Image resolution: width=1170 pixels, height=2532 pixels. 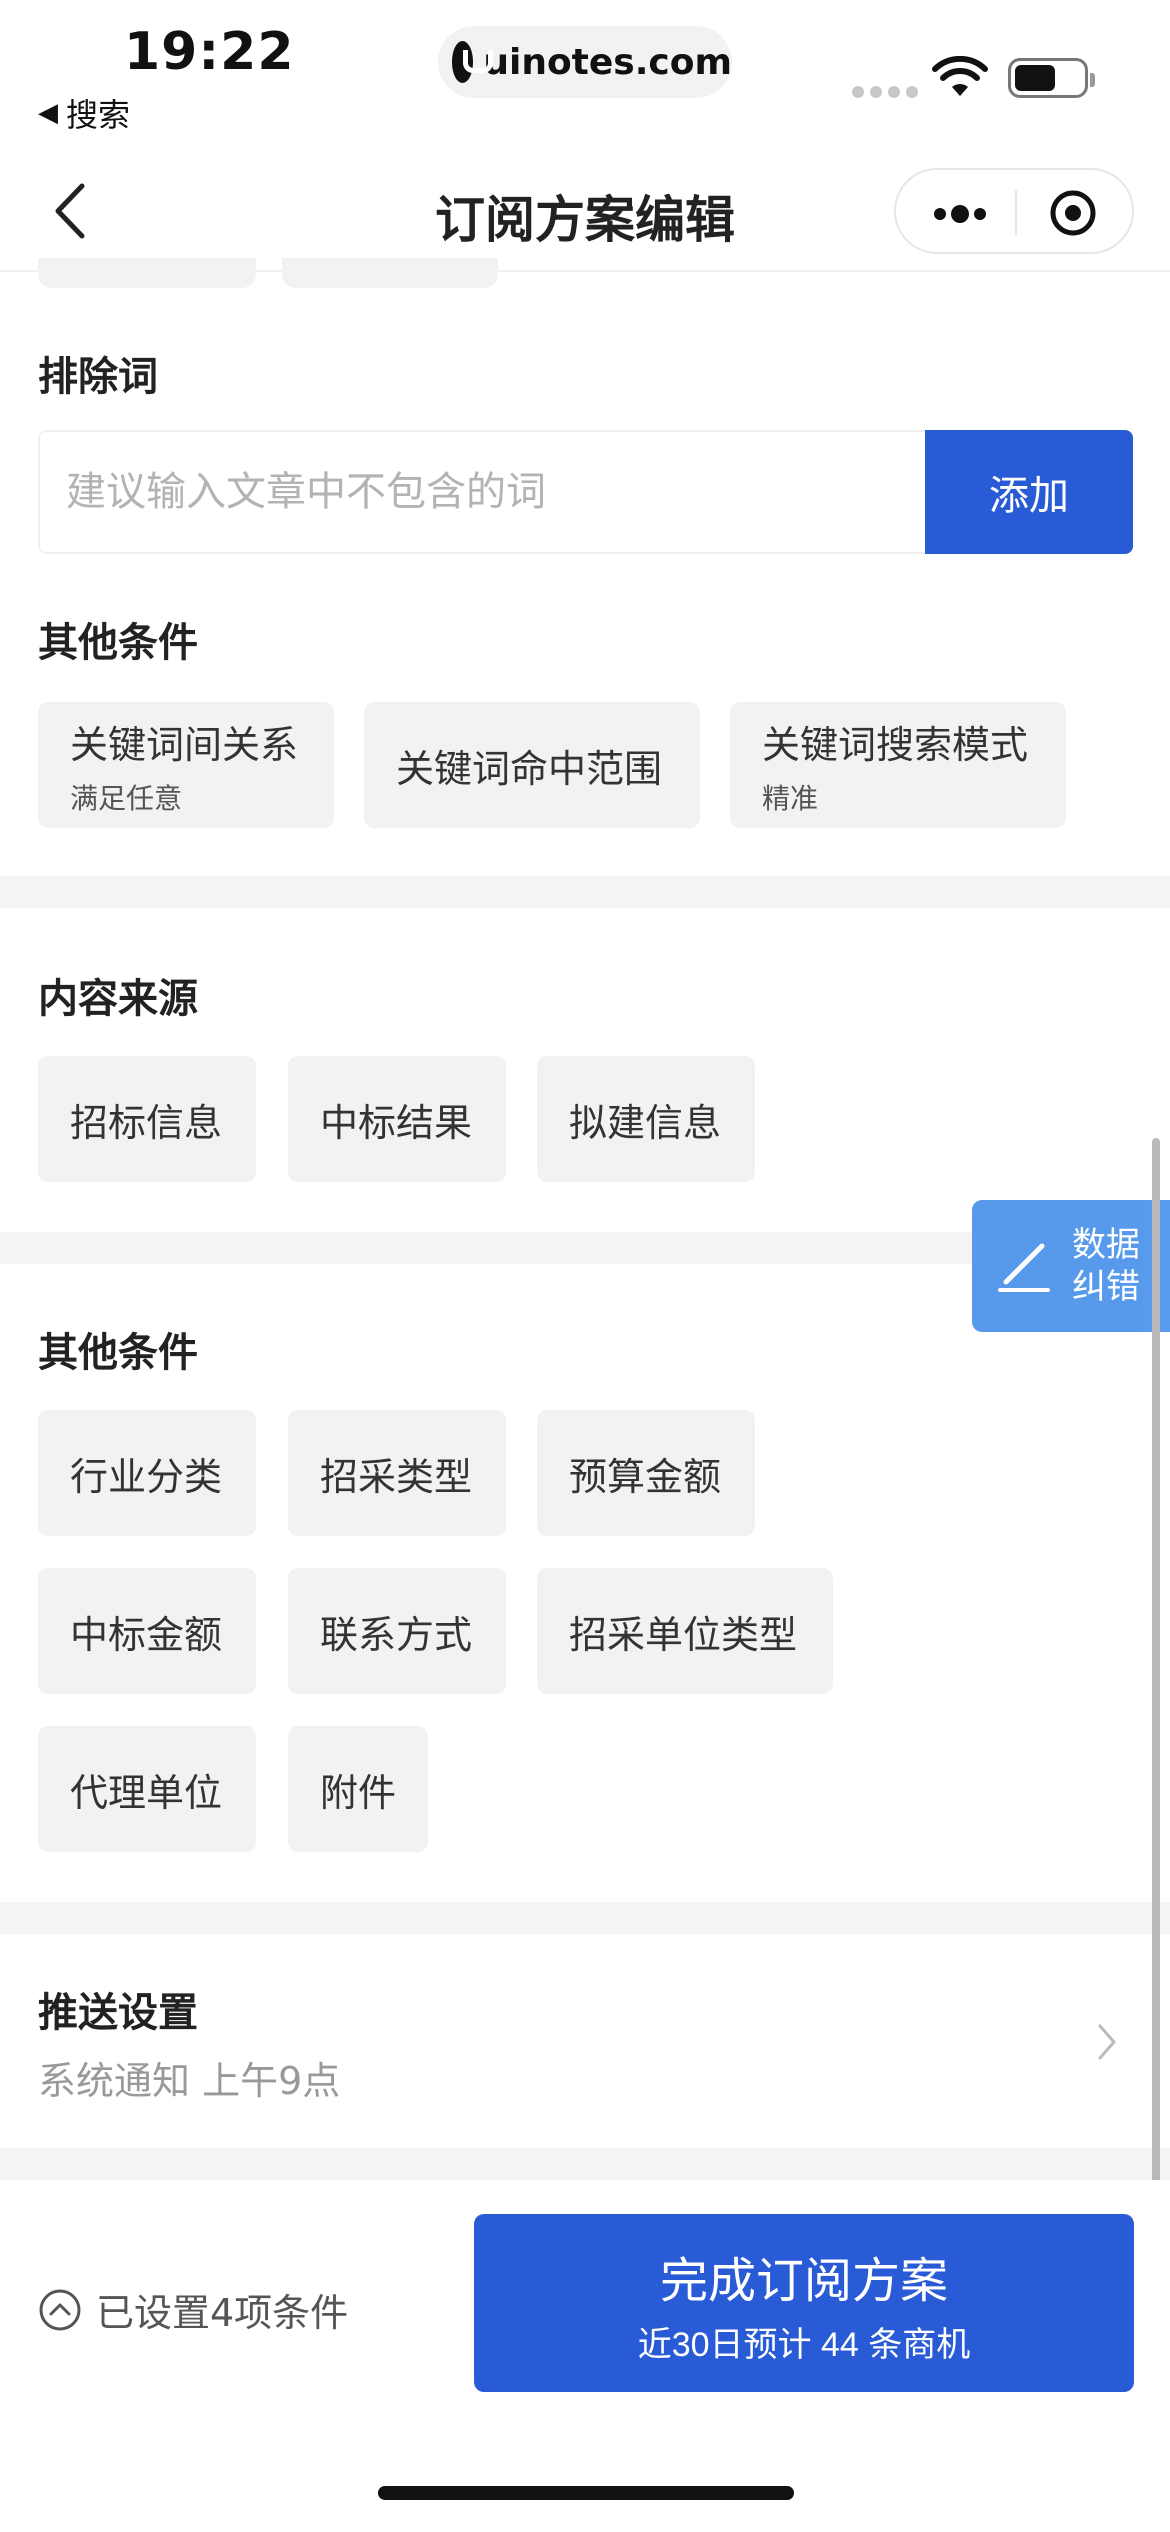 I want to click on pen-icon, so click(x=1024, y=1267).